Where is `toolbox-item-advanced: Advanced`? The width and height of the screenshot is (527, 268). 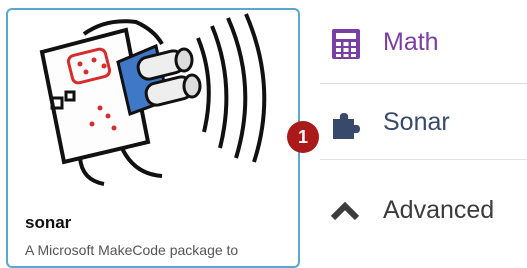 toolbox-item-advanced: Advanced is located at coordinates (423, 206).